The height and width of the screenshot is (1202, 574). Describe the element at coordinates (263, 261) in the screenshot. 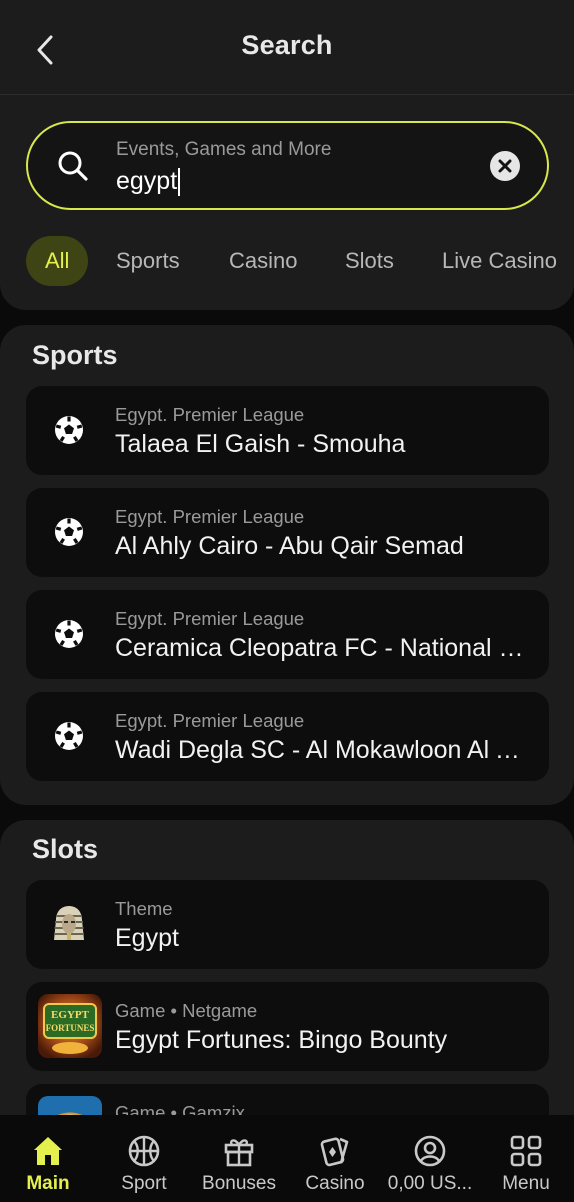

I see `tab-casino: Casino` at that location.